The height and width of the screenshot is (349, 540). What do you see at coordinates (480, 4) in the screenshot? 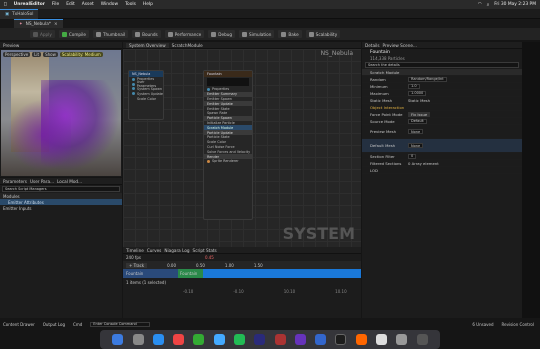
I see `wifi-icon: ◠` at bounding box center [480, 4].